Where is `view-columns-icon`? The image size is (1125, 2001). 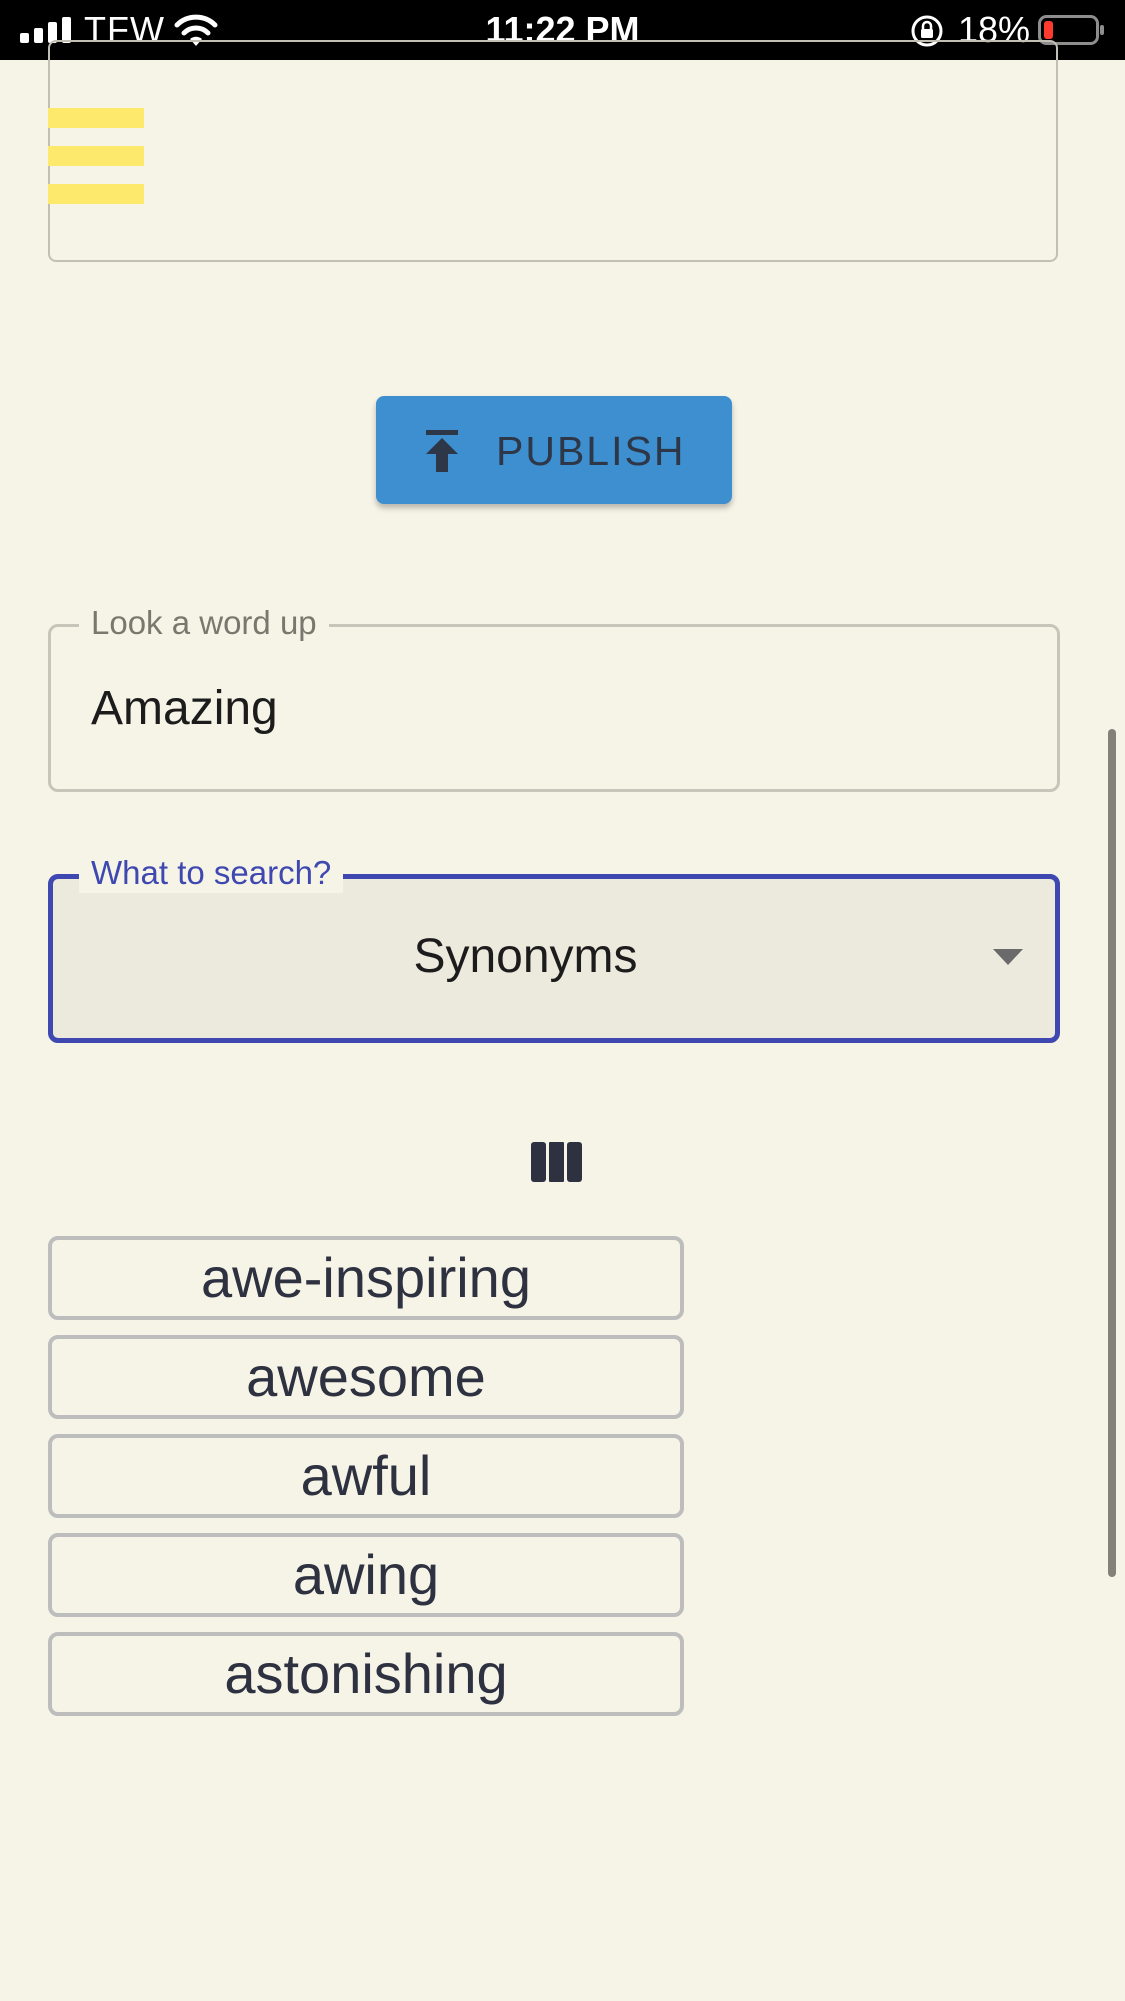 view-columns-icon is located at coordinates (557, 1162).